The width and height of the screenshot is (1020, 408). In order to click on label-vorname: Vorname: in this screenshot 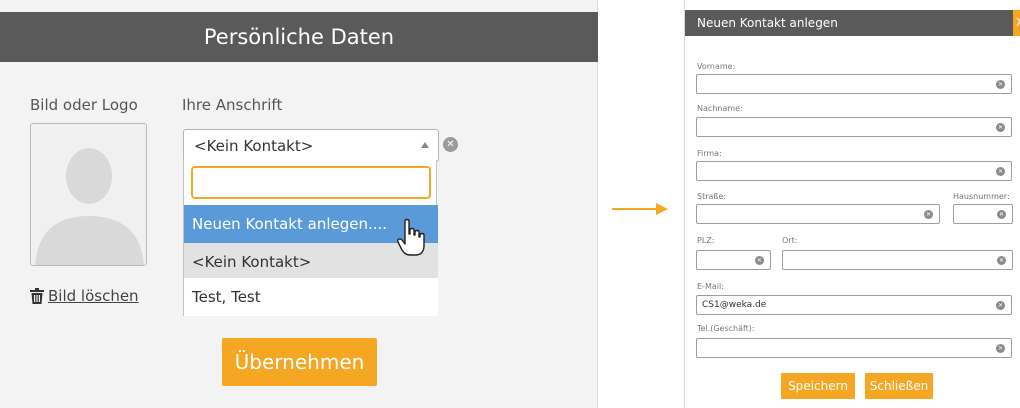, I will do `click(716, 66)`.